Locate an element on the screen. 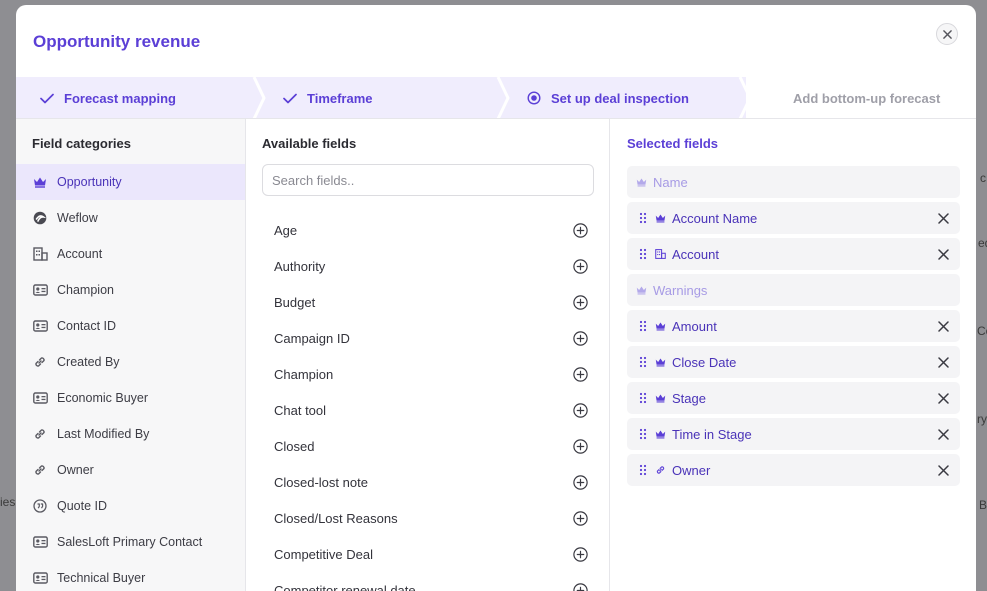 The image size is (987, 591). category-item-created-by: Created By is located at coordinates (130, 362).